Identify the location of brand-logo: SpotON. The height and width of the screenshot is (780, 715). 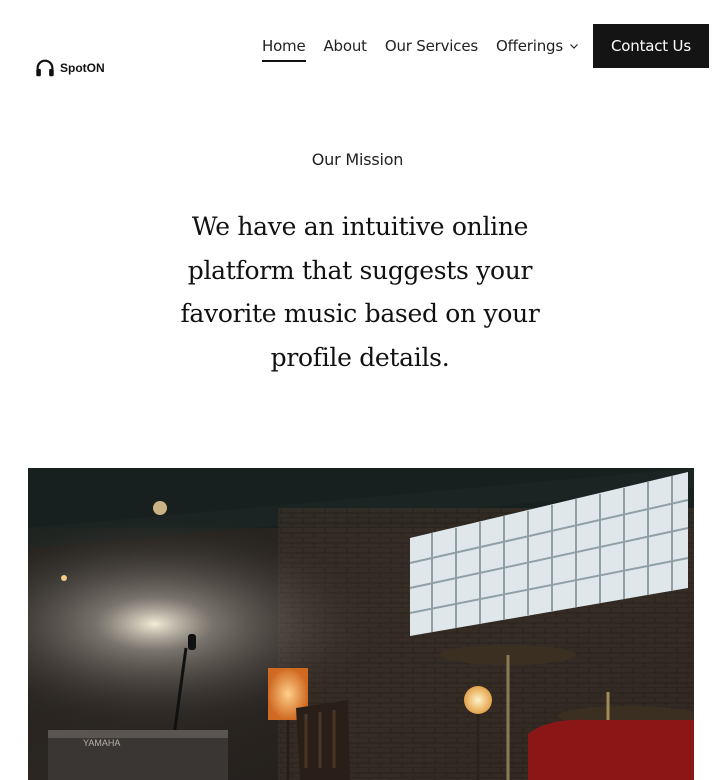
(69, 68).